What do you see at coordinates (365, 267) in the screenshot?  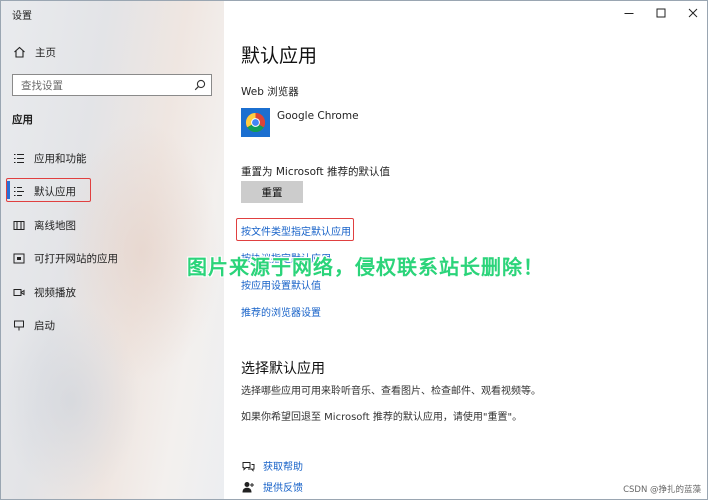 I see `watermark-text: 图片来源于网络，侵权联系站长删除！` at bounding box center [365, 267].